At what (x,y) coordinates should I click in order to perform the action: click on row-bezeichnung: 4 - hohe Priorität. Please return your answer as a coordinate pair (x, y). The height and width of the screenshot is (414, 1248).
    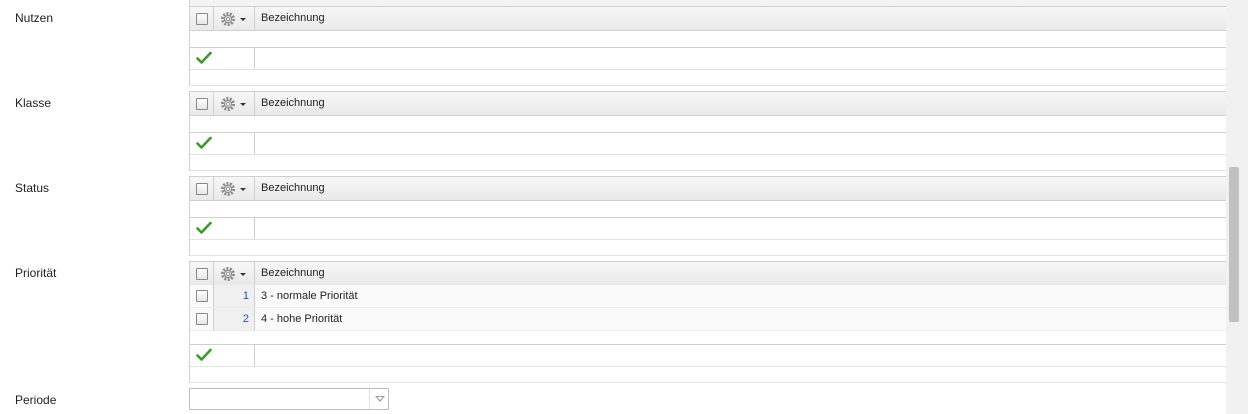
    Looking at the image, I should click on (302, 319).